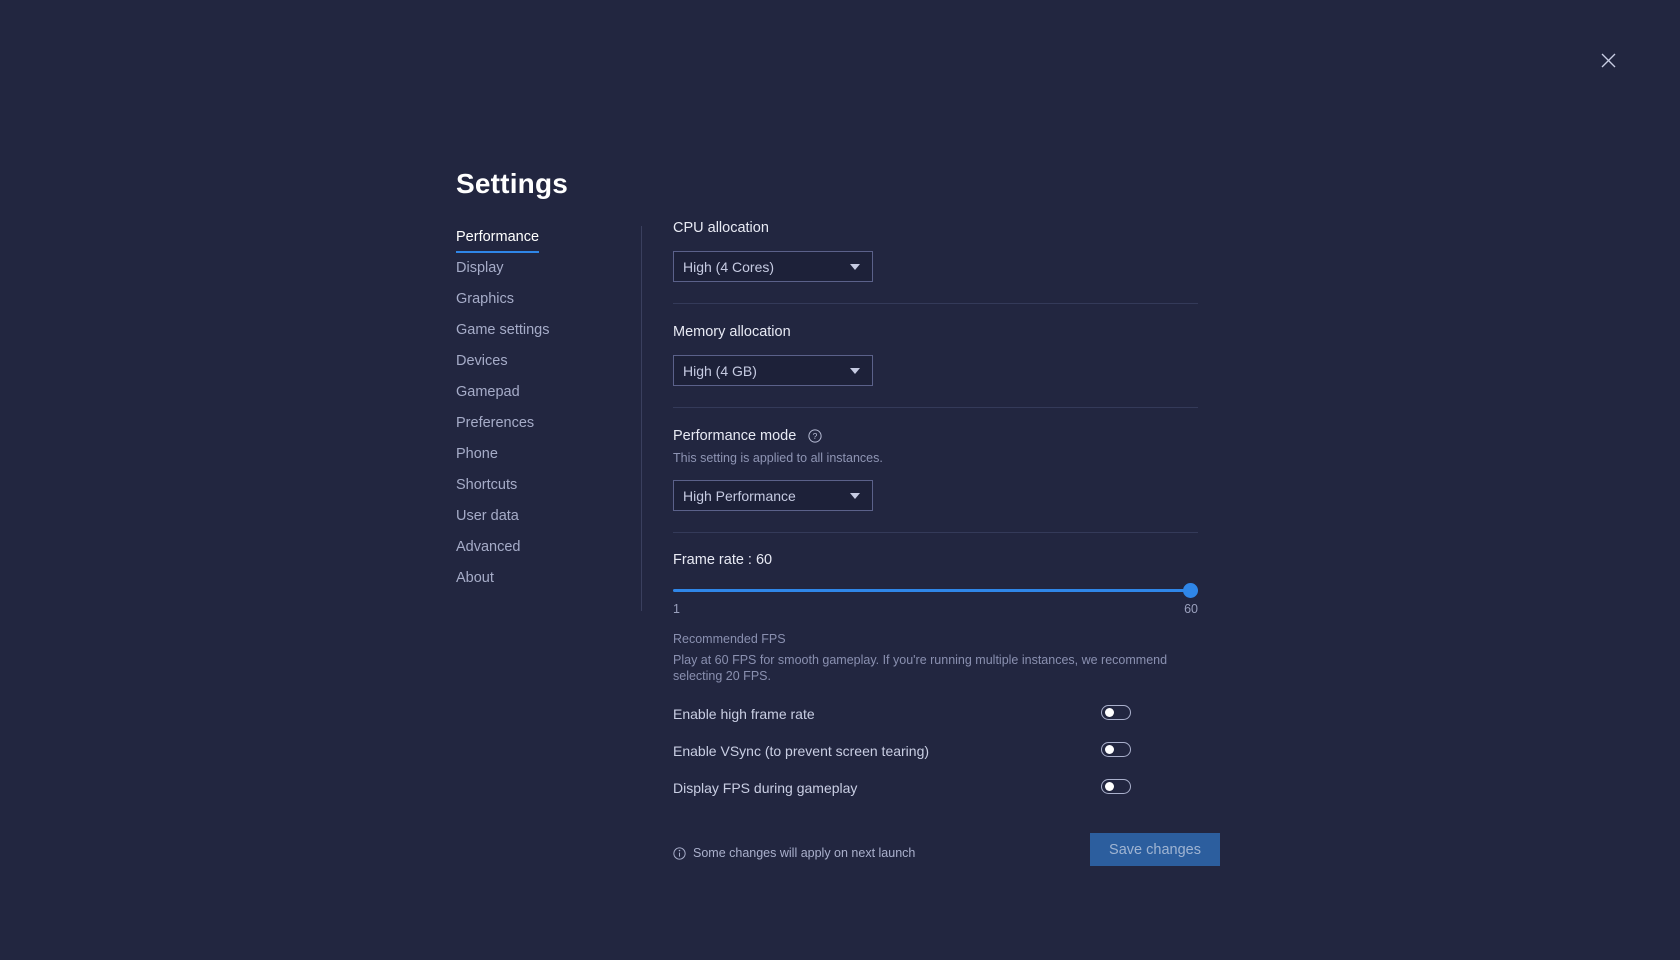 This screenshot has width=1680, height=960. I want to click on memory-allocation-value: High (4 GB), so click(720, 370).